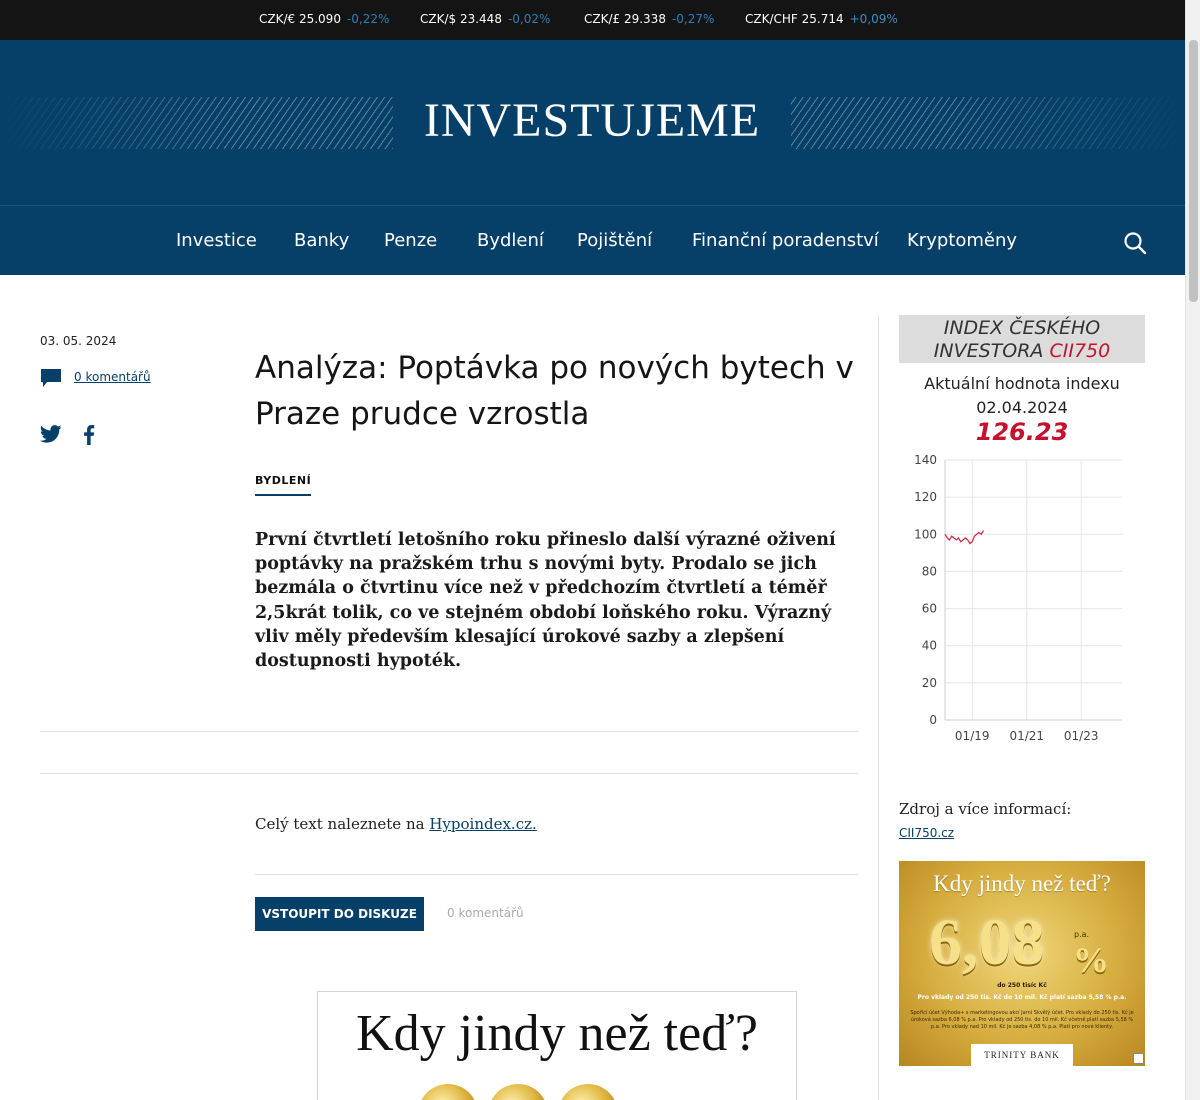 This screenshot has width=1200, height=1100. Describe the element at coordinates (1022, 328) in the screenshot. I see `index-title-line1: INDEX ČESKÉHO` at that location.